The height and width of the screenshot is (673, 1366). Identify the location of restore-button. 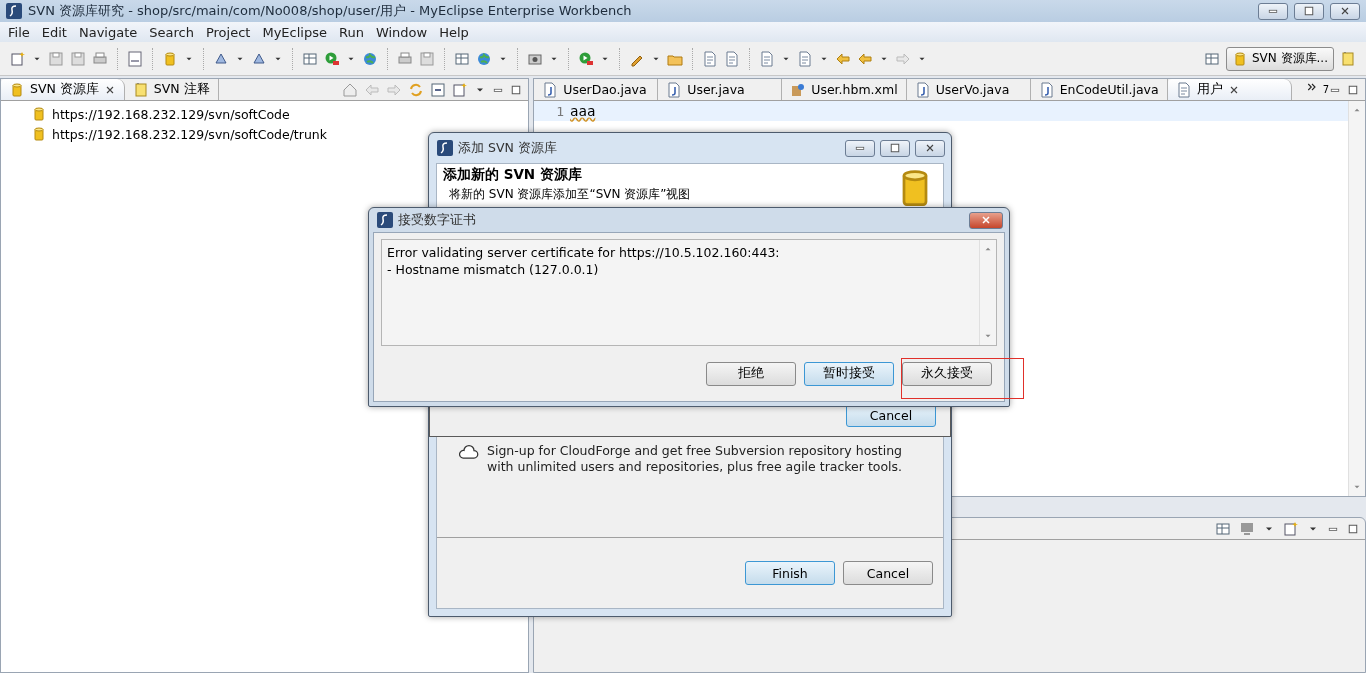
(1309, 11).